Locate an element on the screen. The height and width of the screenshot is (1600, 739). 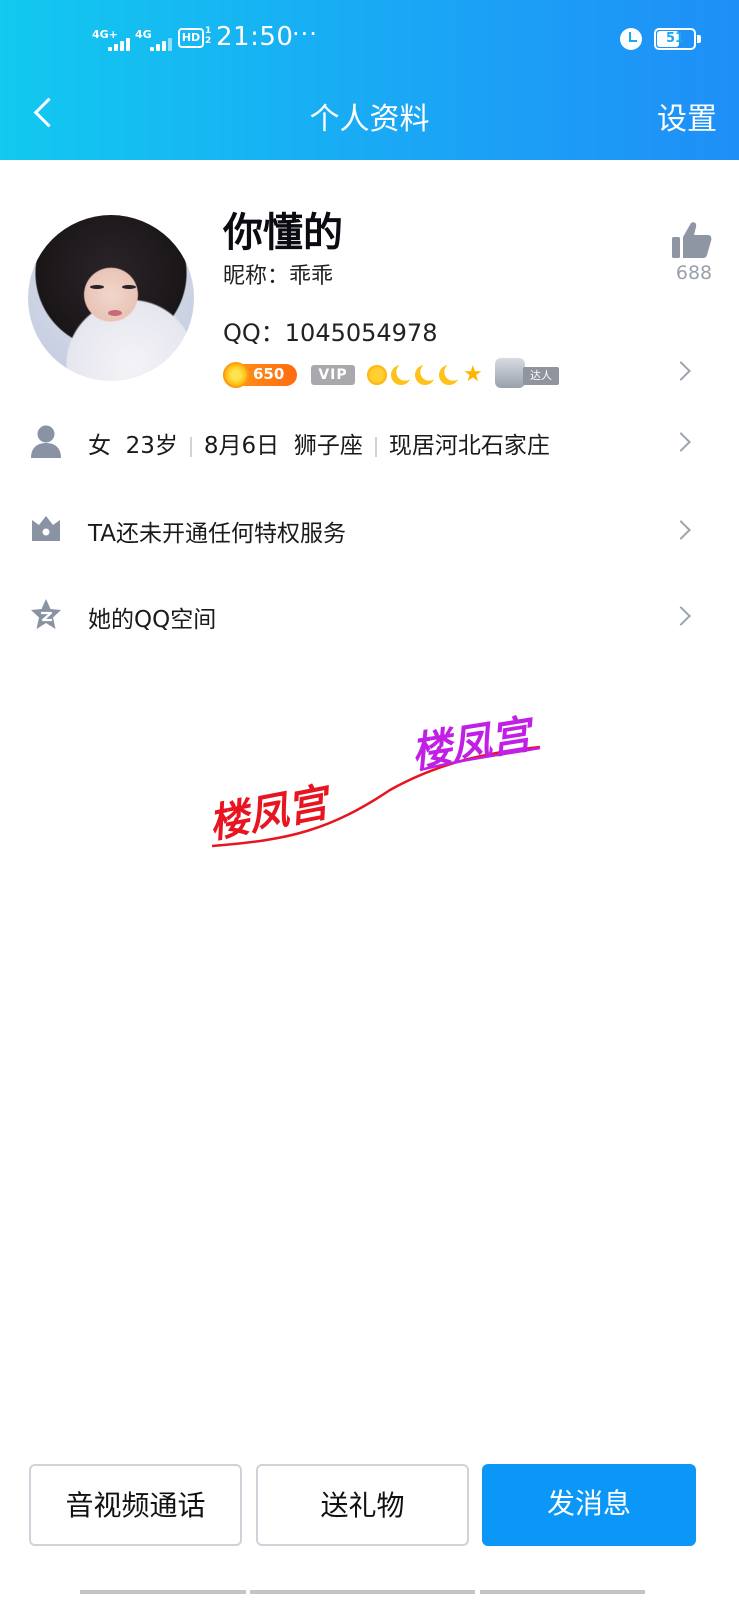
badge-row: 650 VIP ★ 达人 is located at coordinates (403, 374).